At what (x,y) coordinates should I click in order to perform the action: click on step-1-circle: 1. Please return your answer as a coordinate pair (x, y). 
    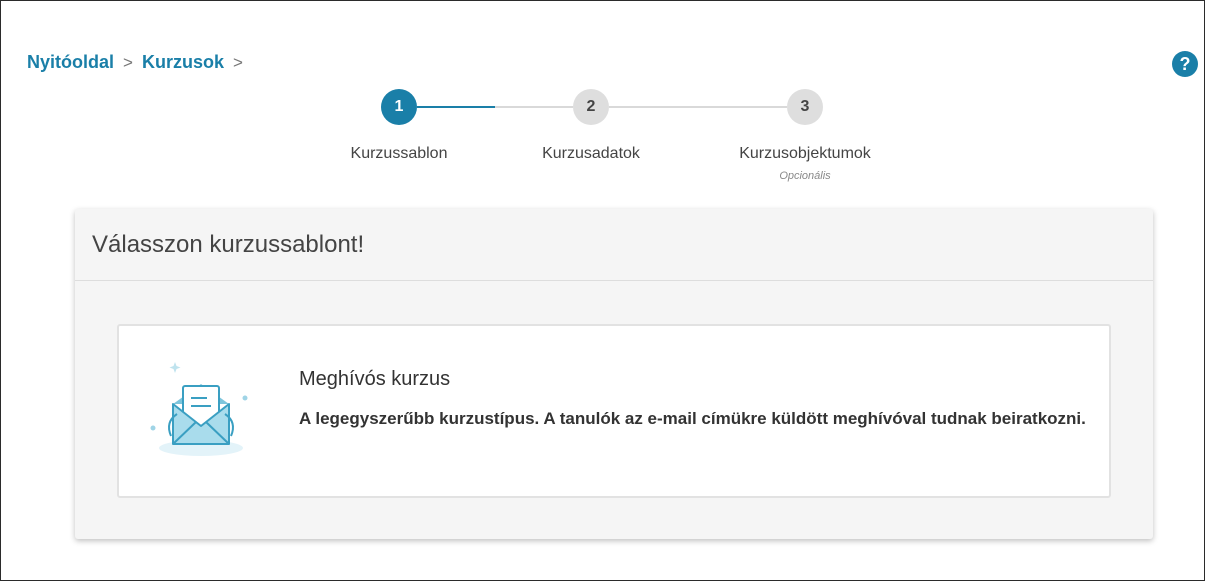
    Looking at the image, I should click on (399, 107).